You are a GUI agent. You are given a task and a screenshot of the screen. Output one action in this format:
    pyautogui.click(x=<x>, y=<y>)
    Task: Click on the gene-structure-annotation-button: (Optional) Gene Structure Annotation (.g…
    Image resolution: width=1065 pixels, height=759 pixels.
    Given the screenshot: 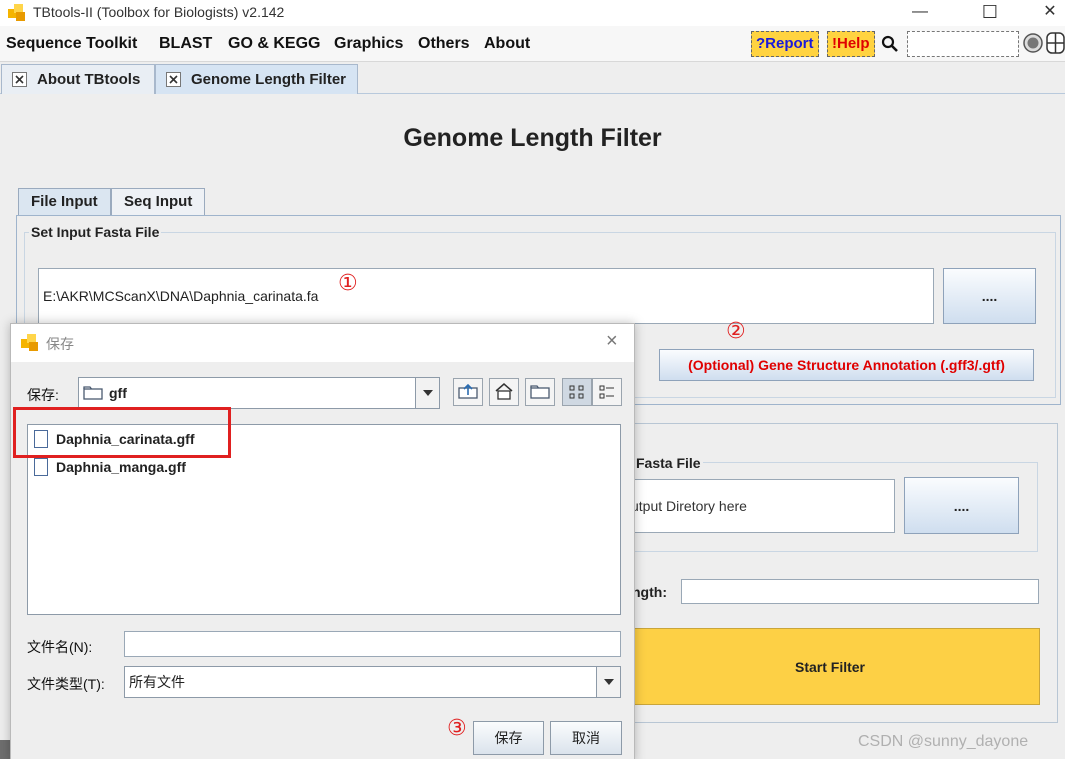 What is the action you would take?
    pyautogui.click(x=846, y=365)
    